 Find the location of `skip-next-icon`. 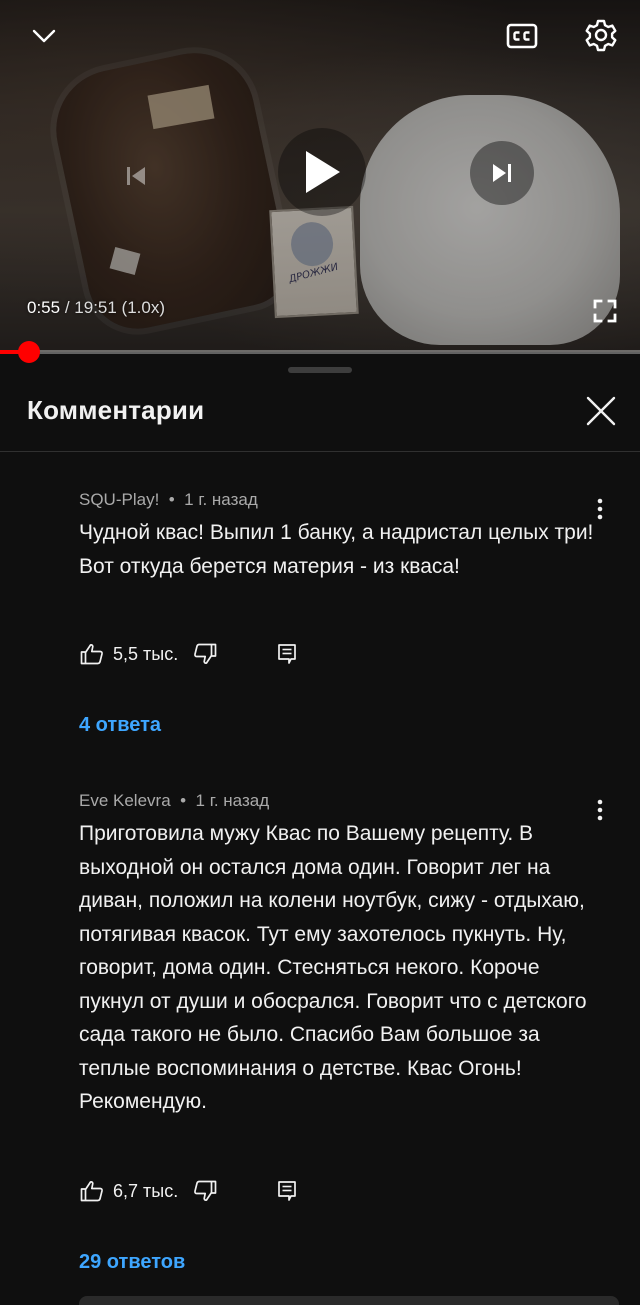

skip-next-icon is located at coordinates (502, 173).